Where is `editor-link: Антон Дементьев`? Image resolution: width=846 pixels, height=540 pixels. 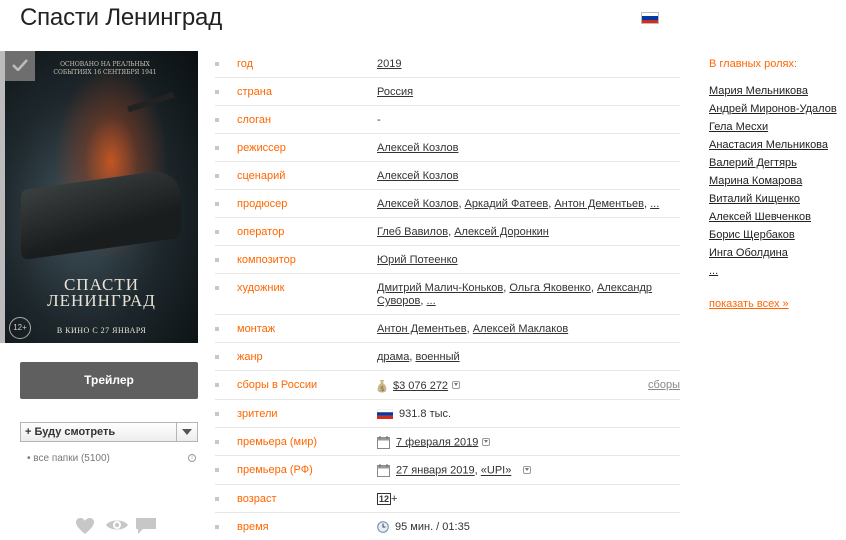
editor-link: Антон Дементьев is located at coordinates (422, 329).